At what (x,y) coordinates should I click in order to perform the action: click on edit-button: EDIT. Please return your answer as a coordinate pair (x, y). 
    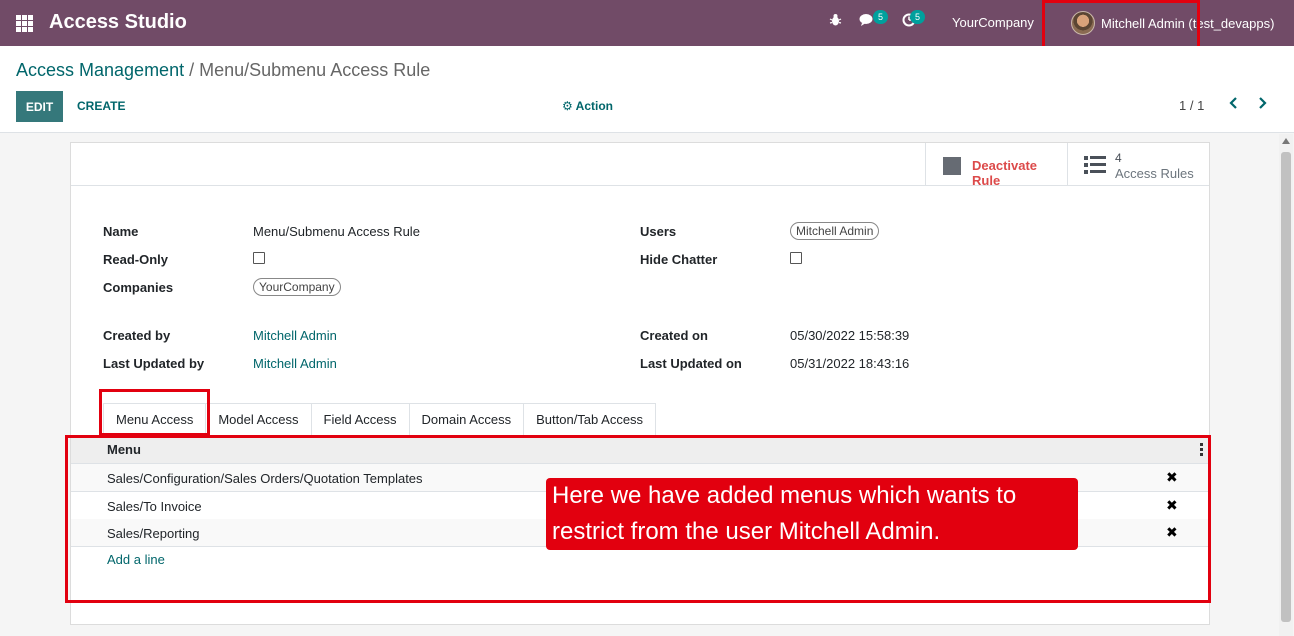
    Looking at the image, I should click on (39, 106).